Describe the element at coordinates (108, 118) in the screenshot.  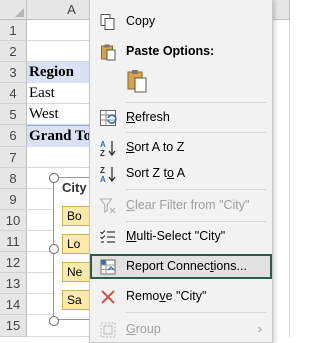
I see `refresh-icon` at that location.